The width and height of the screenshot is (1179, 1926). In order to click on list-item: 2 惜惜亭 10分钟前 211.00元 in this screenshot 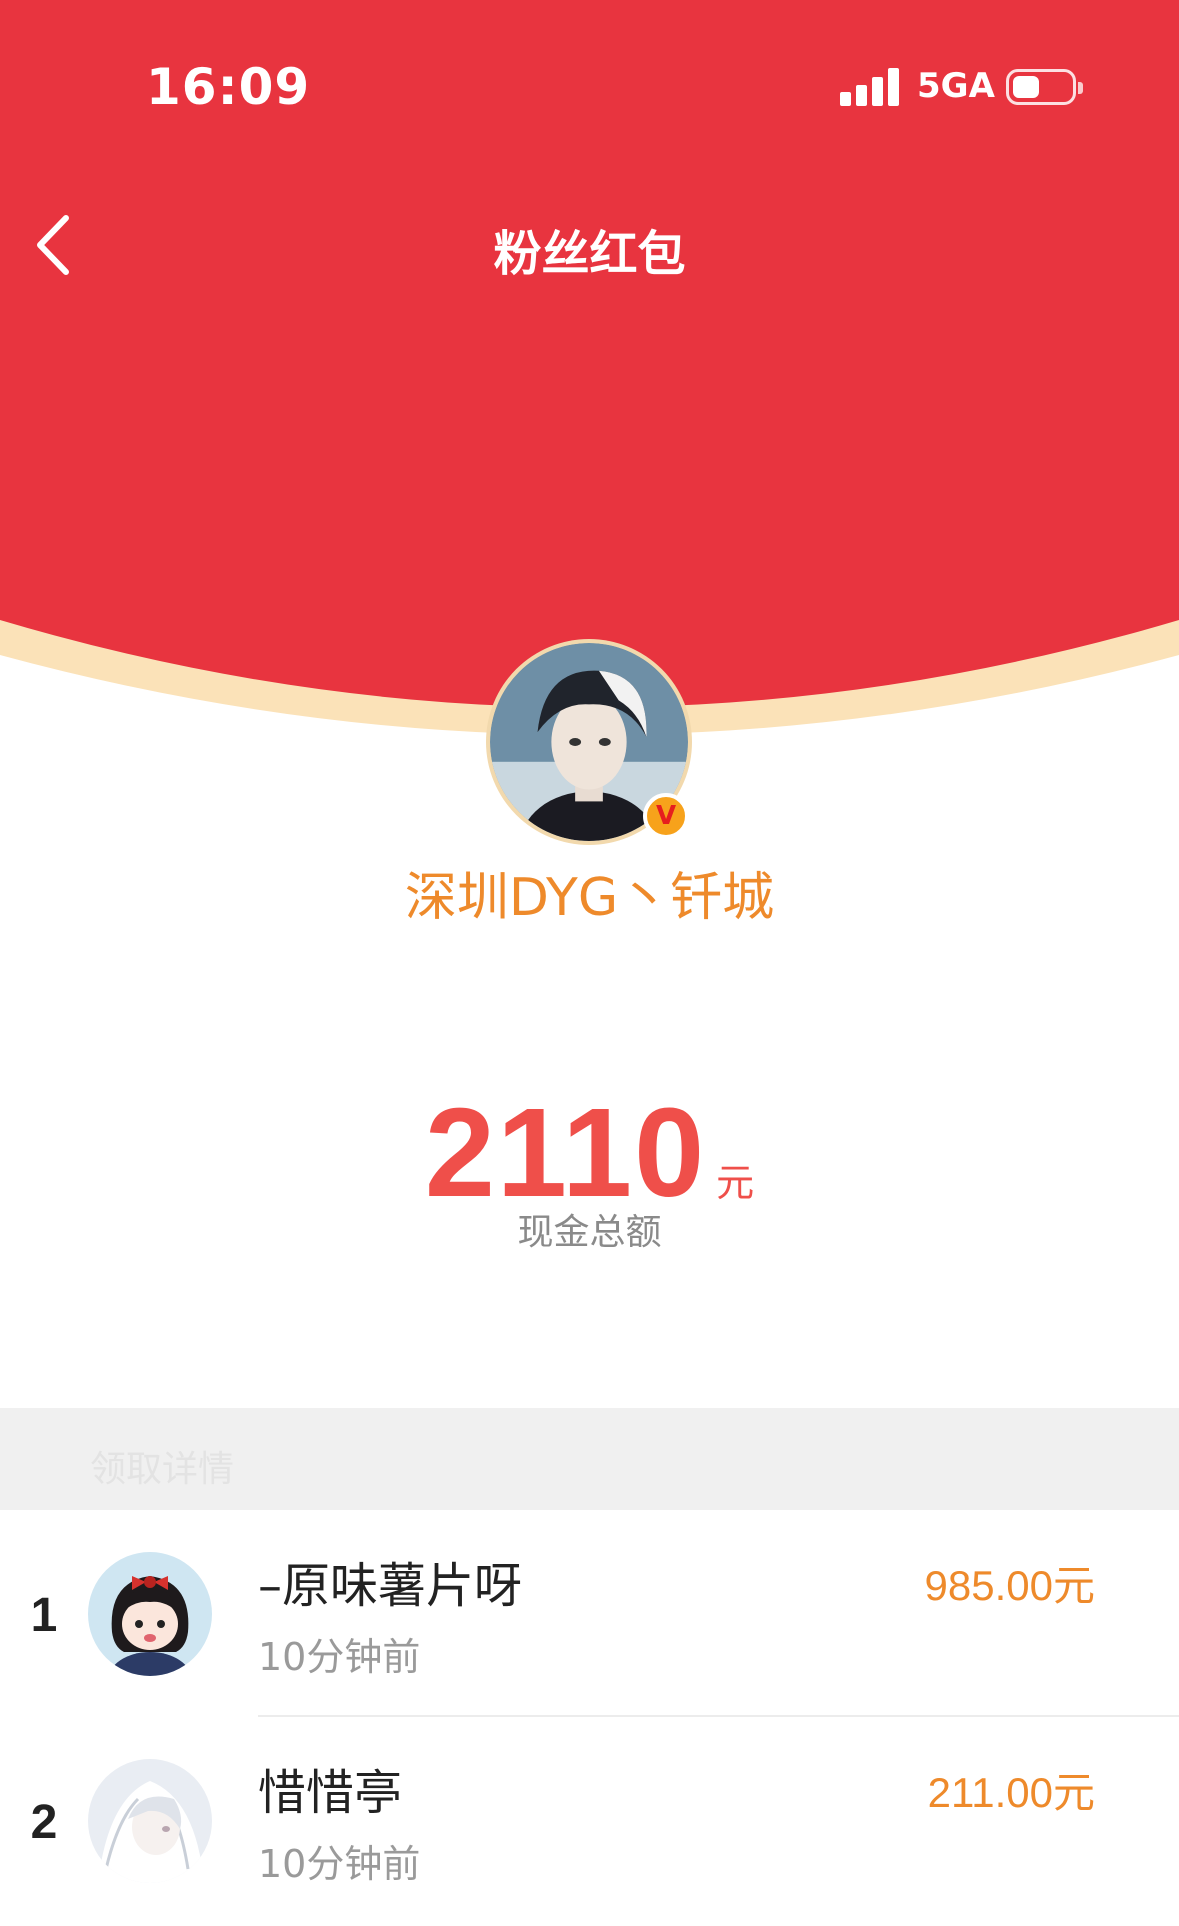, I will do `click(589, 1820)`.